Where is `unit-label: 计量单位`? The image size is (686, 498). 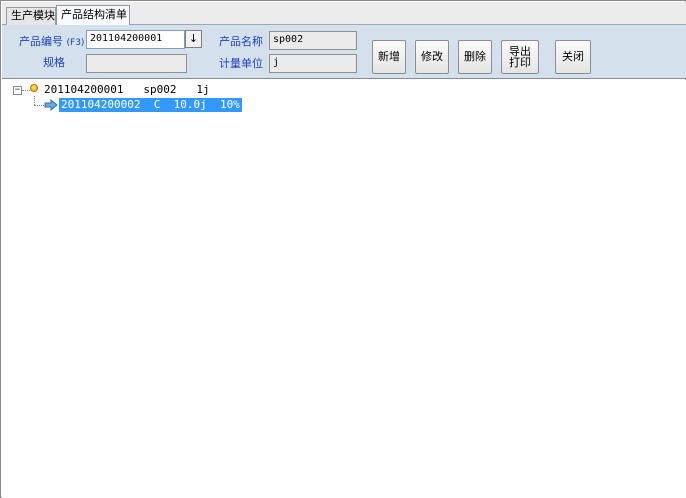
unit-label: 计量单位 is located at coordinates (241, 63).